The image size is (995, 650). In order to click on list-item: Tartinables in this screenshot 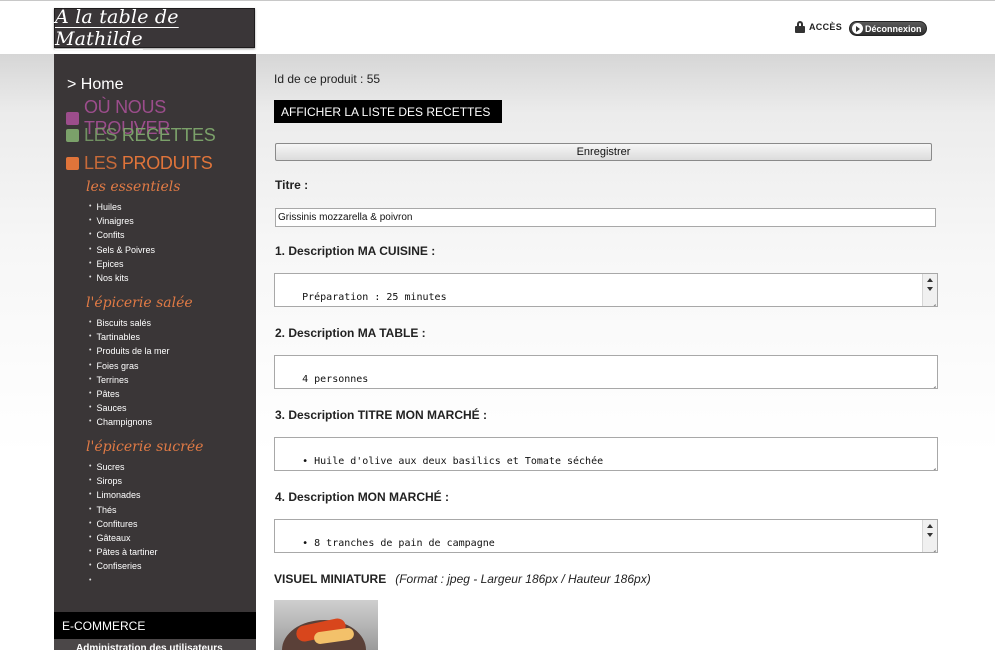, I will do `click(129, 337)`.